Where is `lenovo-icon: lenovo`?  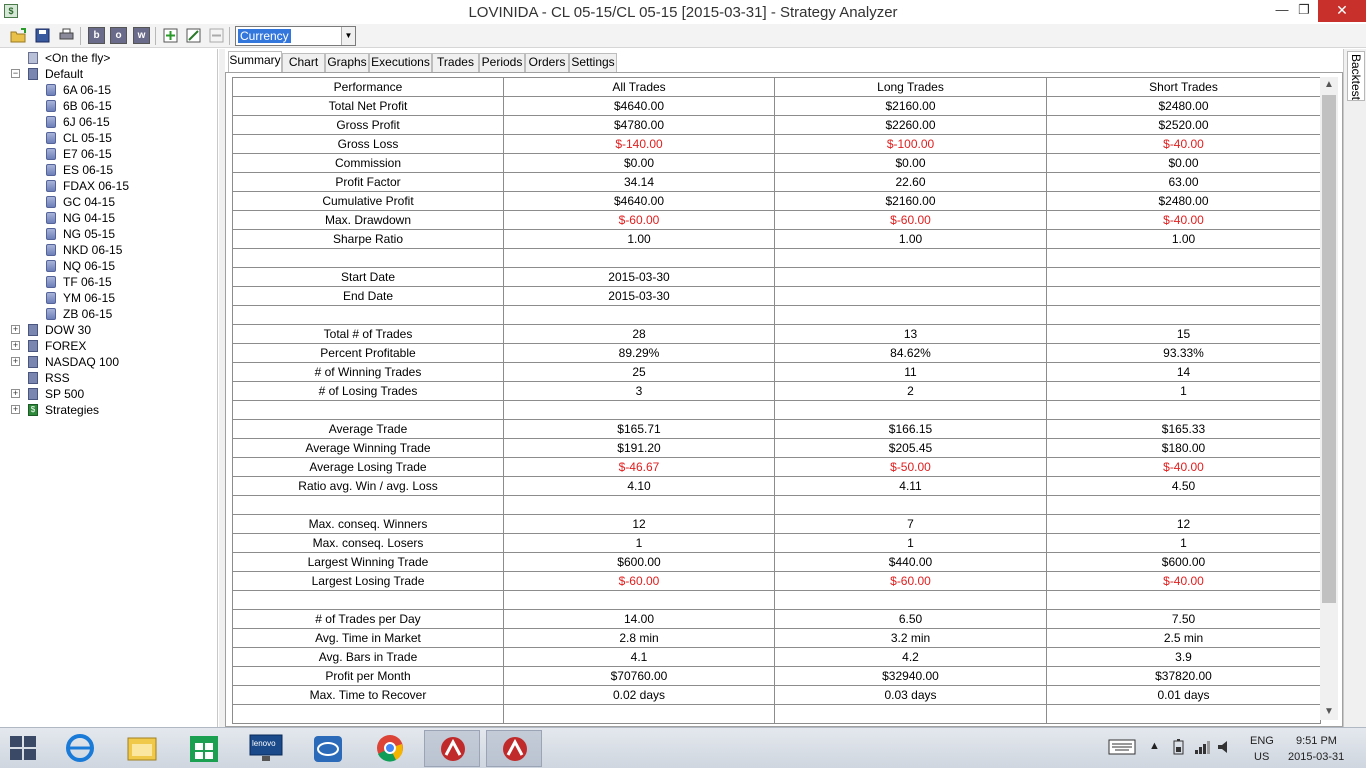 lenovo-icon: lenovo is located at coordinates (266, 748).